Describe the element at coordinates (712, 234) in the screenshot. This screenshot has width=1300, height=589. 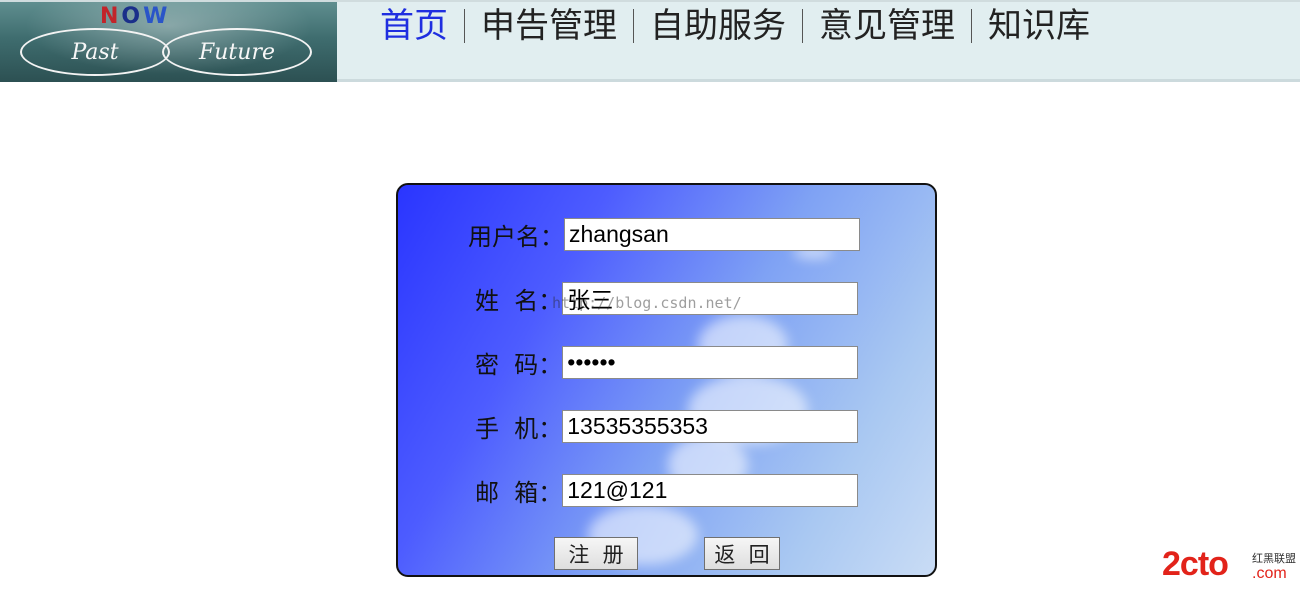
I see `username-input` at that location.